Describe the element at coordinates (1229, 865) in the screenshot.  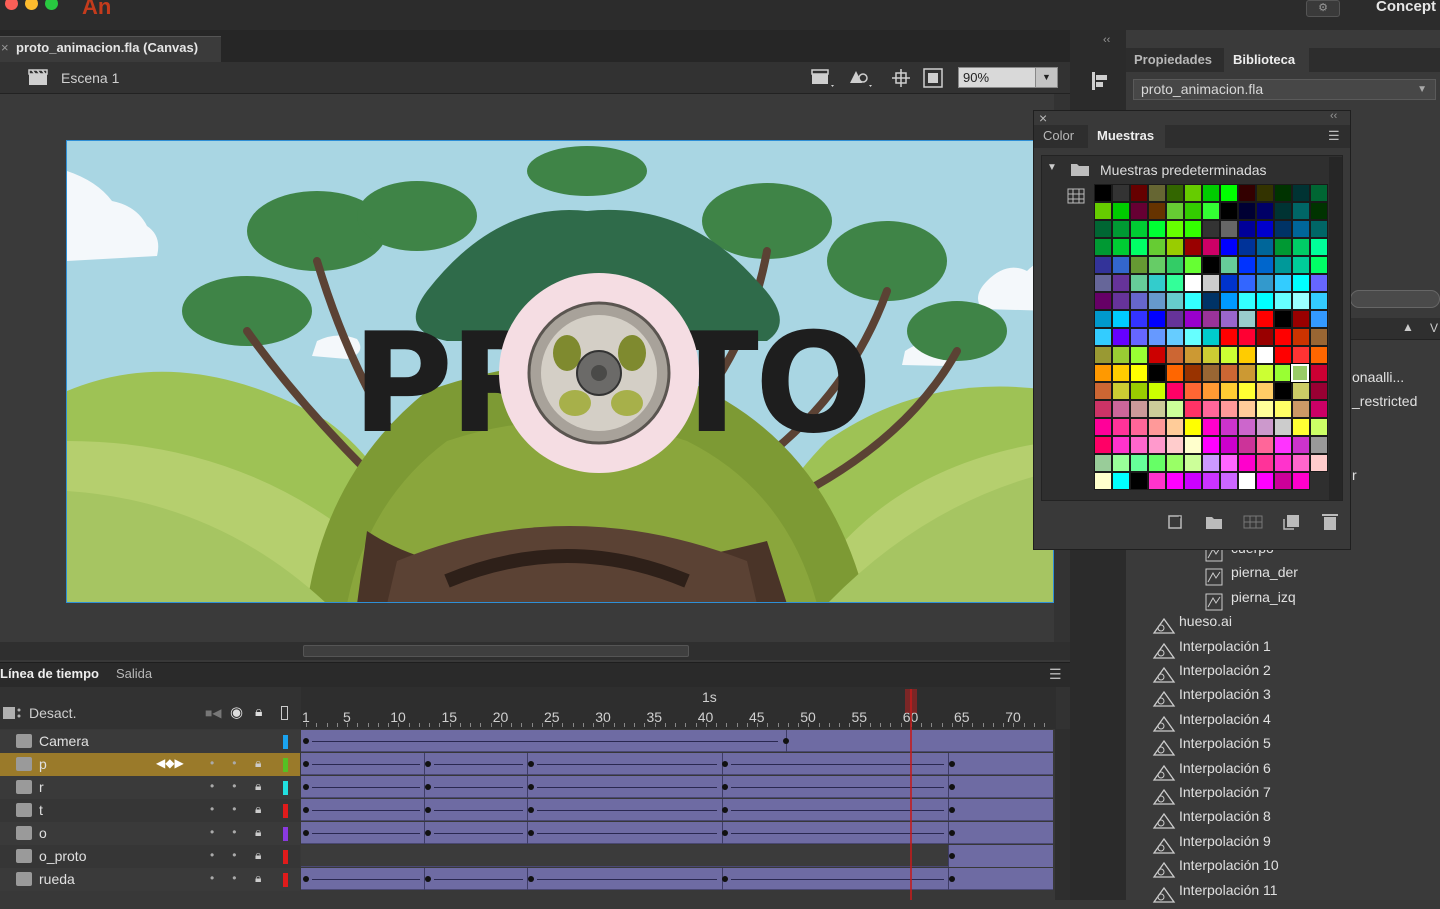
I see `library-item: Interpolación 10` at that location.